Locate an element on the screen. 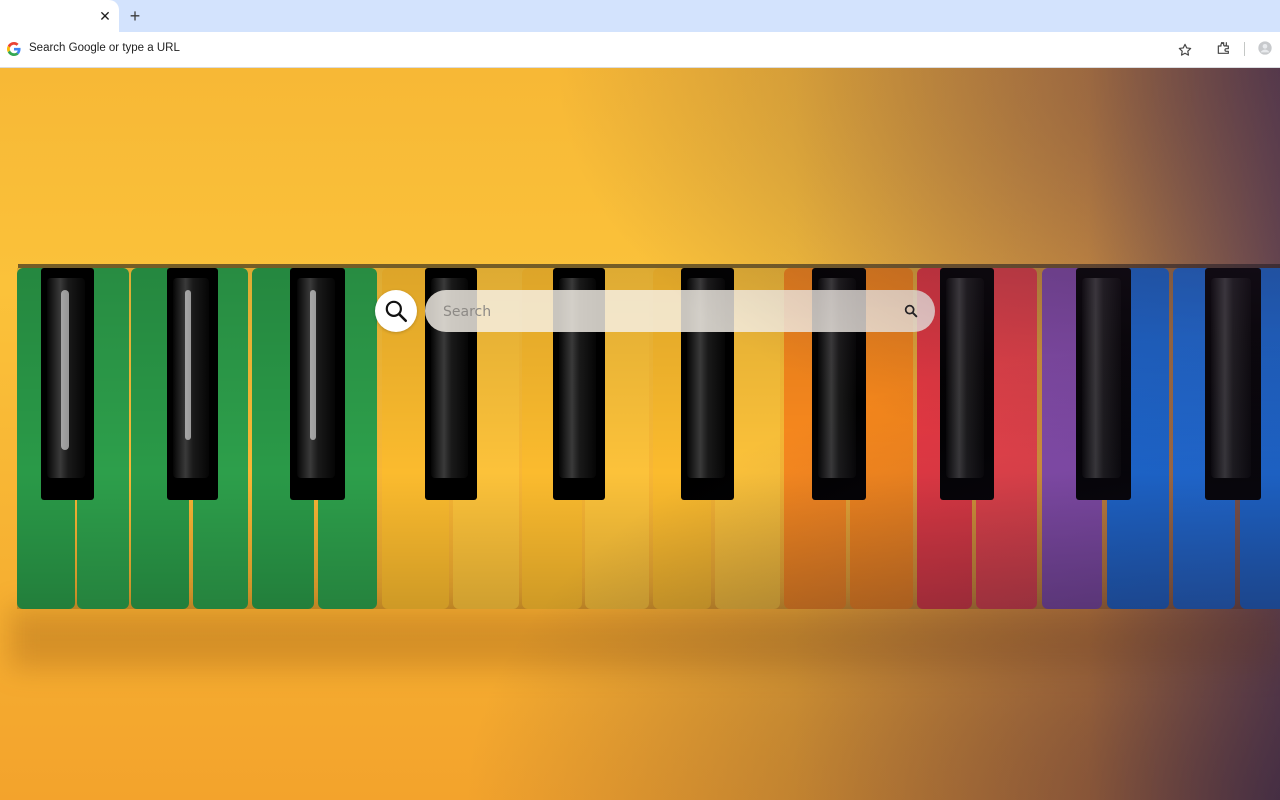  tab-strip: ✕ + is located at coordinates (640, 16).